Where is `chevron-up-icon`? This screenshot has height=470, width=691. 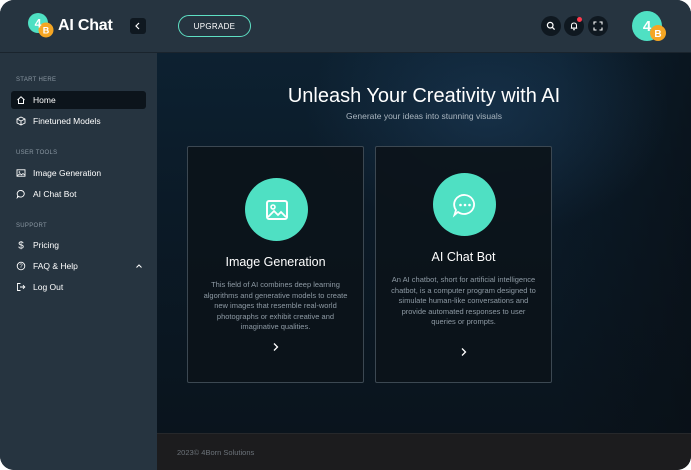 chevron-up-icon is located at coordinates (139, 266).